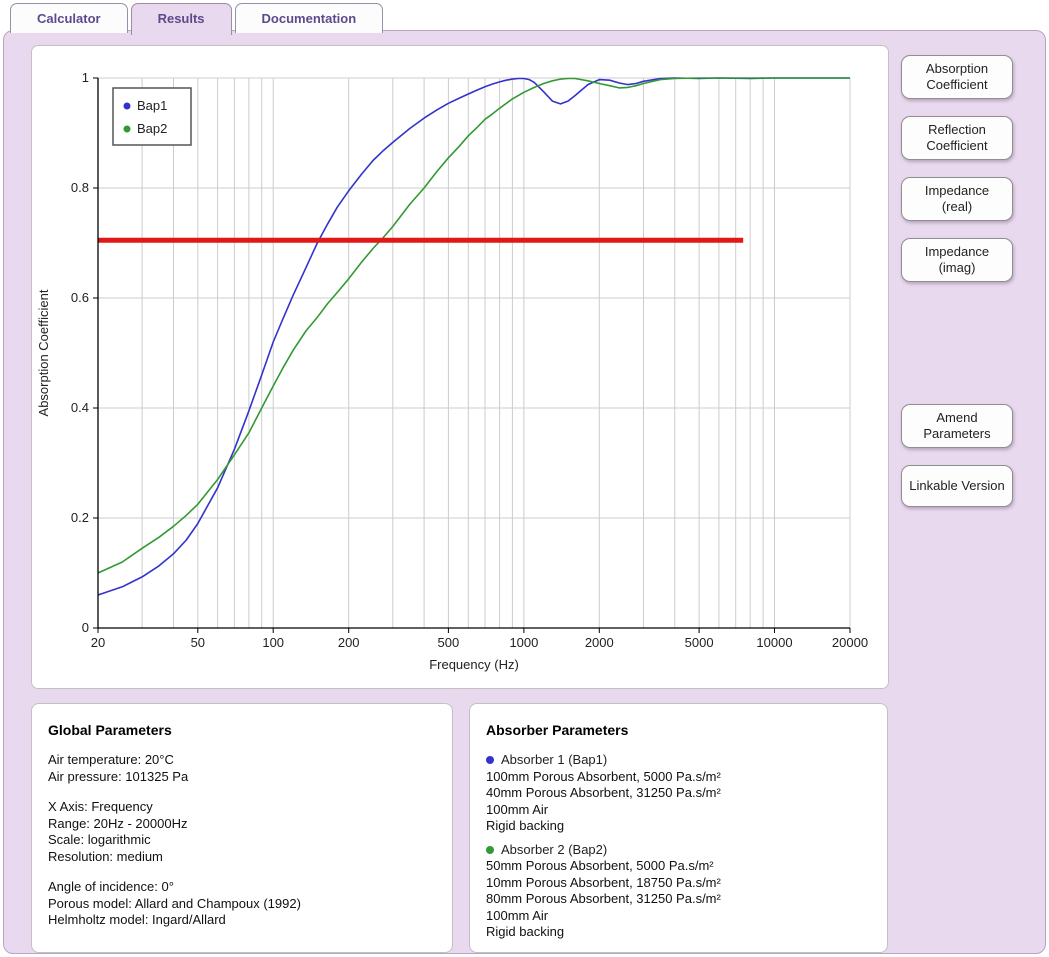 The image size is (1049, 957). Describe the element at coordinates (309, 18) in the screenshot. I see `tab-documentation: Documentation` at that location.